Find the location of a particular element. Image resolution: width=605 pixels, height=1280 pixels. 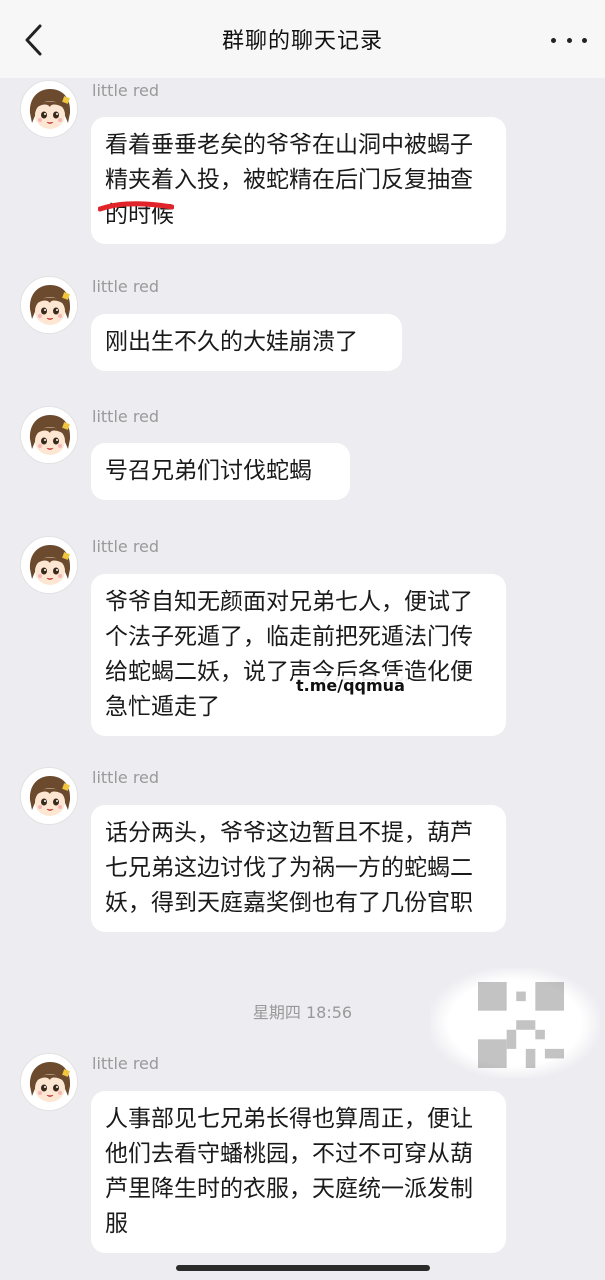

back-button is located at coordinates (34, 40).